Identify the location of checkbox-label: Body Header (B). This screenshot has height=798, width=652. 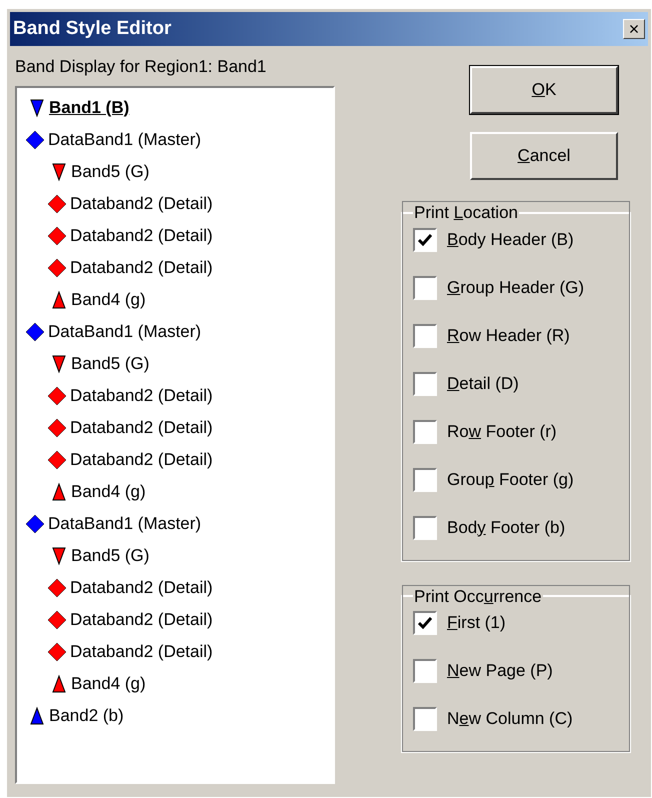
(510, 239).